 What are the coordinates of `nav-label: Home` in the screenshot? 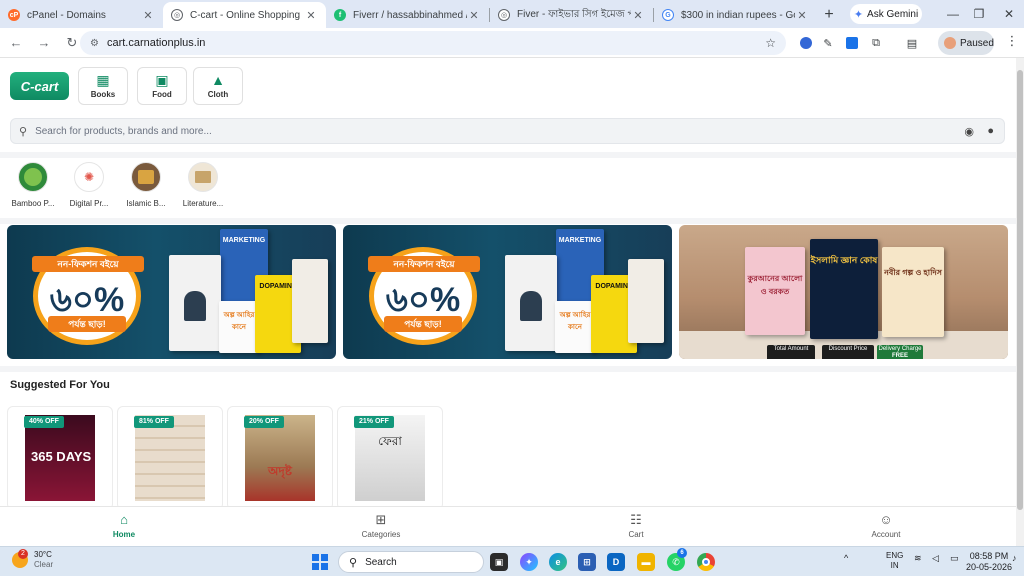 It's located at (124, 534).